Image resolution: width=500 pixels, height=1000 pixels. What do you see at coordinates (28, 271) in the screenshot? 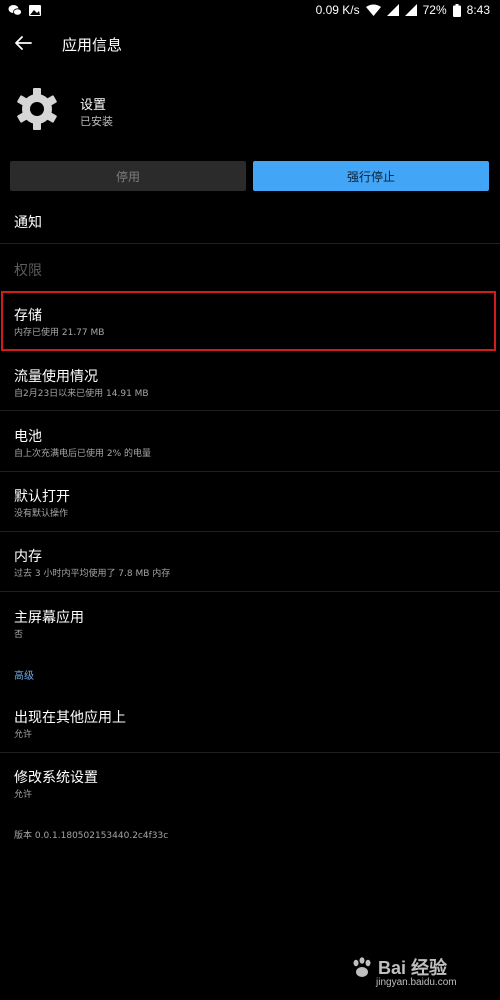
I see `row-title: 权限` at bounding box center [28, 271].